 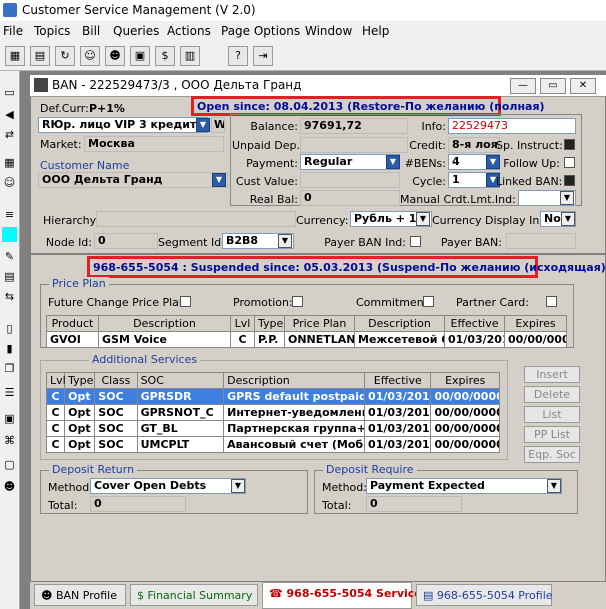 What do you see at coordinates (9, 348) in the screenshot?
I see `pages-icon: ▮` at bounding box center [9, 348].